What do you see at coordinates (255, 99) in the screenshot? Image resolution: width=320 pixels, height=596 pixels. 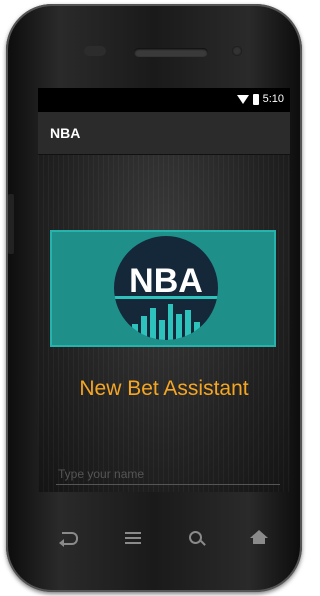 I see `battery-icon` at bounding box center [255, 99].